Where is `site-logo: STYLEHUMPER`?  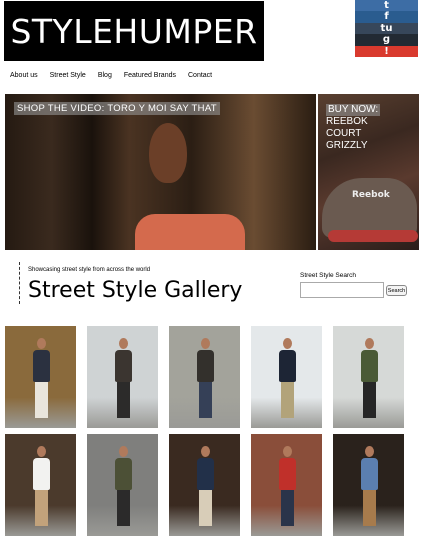
site-logo: STYLEHUMPER is located at coordinates (134, 31).